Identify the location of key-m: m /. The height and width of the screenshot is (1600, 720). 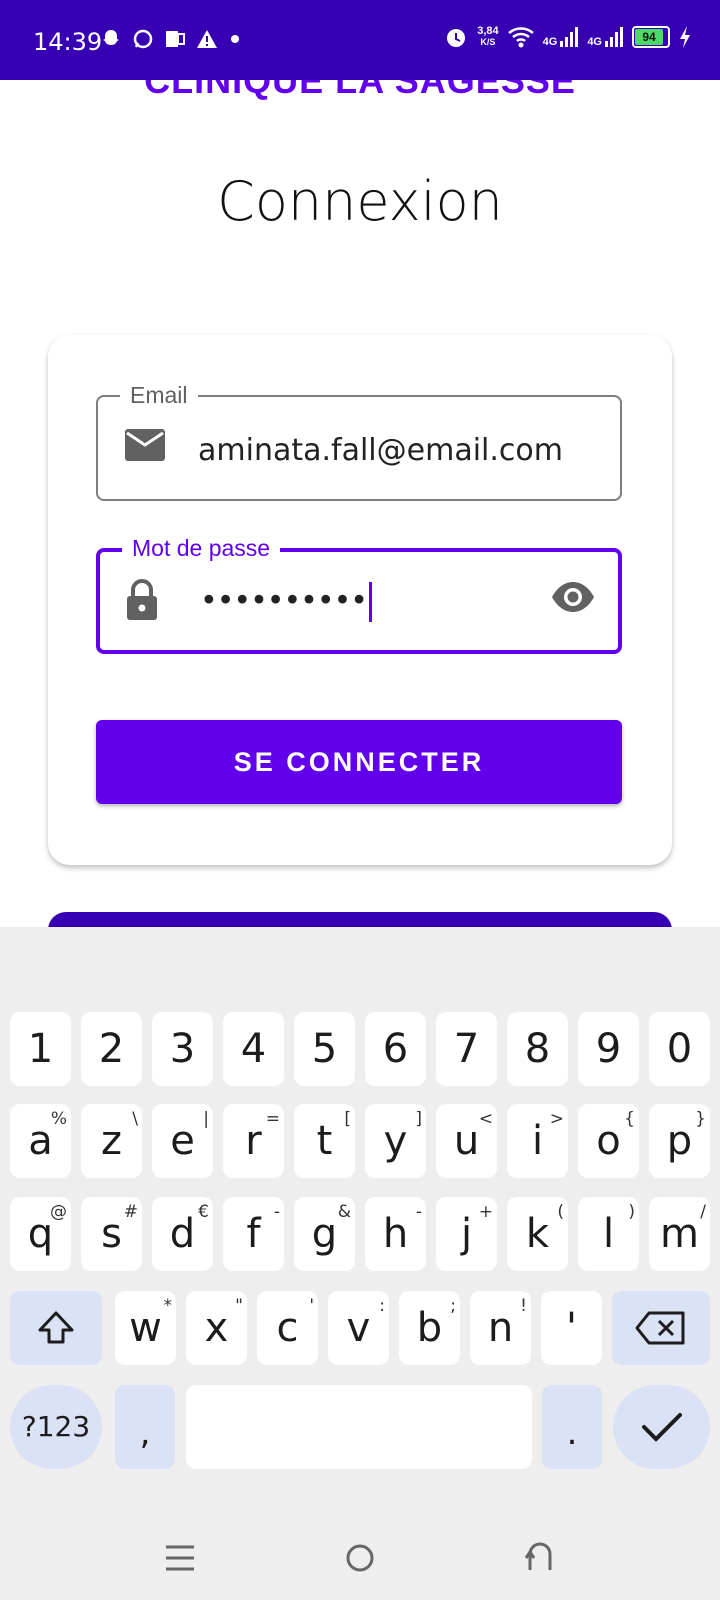
(679, 1234).